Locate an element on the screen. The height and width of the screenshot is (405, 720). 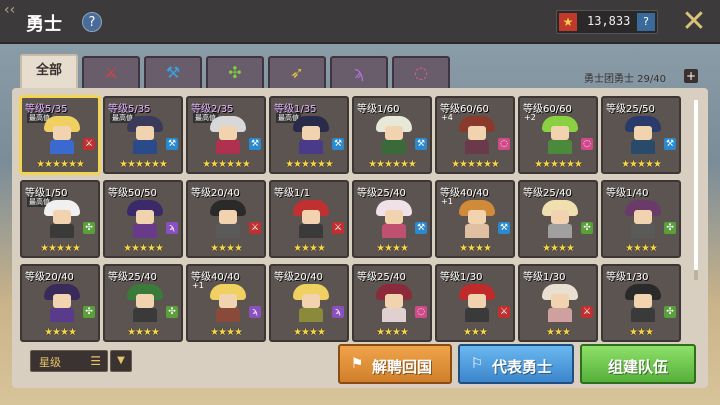
tab-staff: ϡ is located at coordinates (359, 72).